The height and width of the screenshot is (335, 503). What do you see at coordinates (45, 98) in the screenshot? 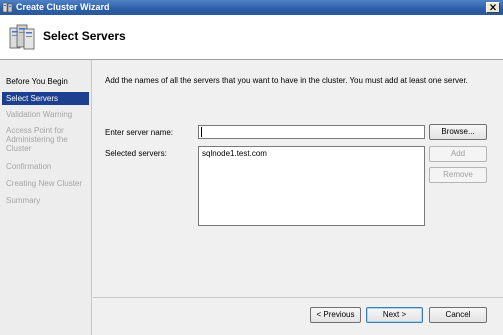
I see `nav-step-select-servers: Select Servers` at bounding box center [45, 98].